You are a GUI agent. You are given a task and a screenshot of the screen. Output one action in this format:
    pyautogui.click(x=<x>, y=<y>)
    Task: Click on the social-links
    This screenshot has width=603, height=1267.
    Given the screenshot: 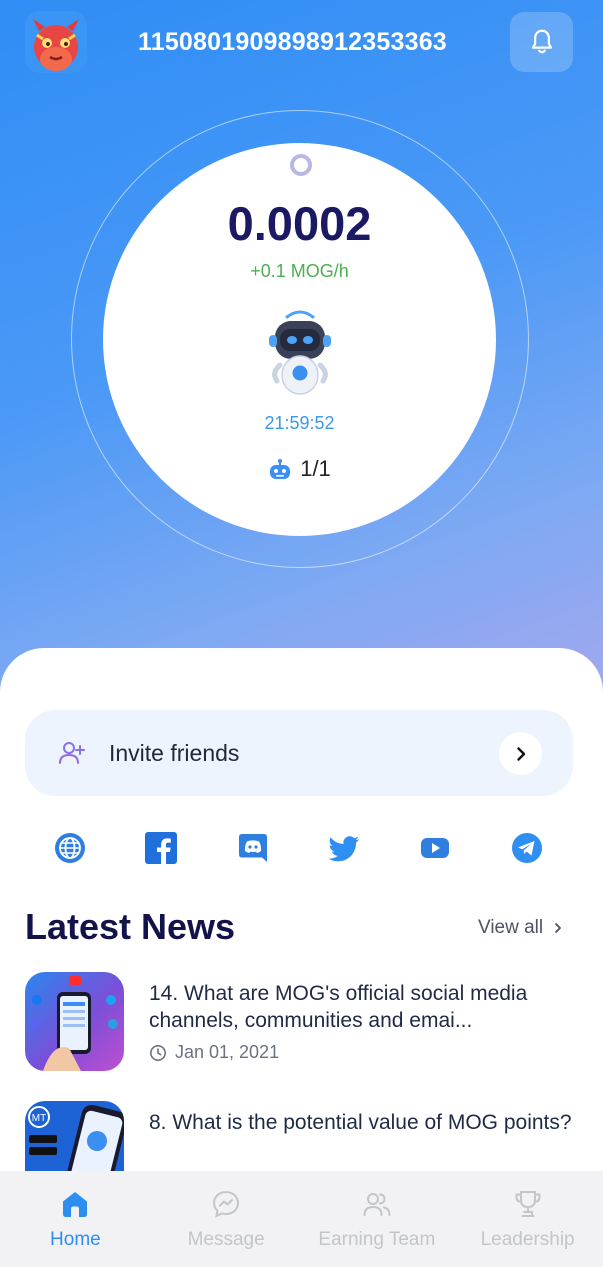 What is the action you would take?
    pyautogui.click(x=301, y=848)
    